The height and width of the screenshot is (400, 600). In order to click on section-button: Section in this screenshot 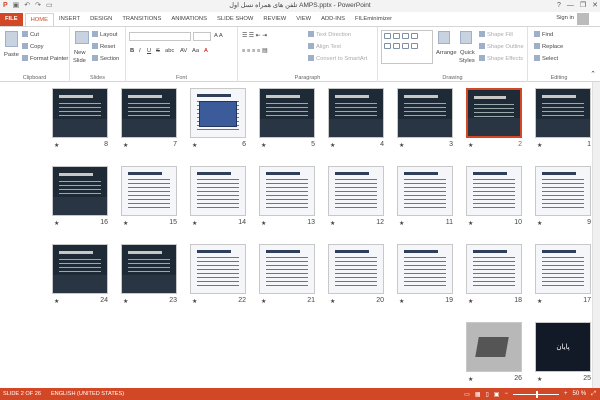, I will do `click(105, 59)`.